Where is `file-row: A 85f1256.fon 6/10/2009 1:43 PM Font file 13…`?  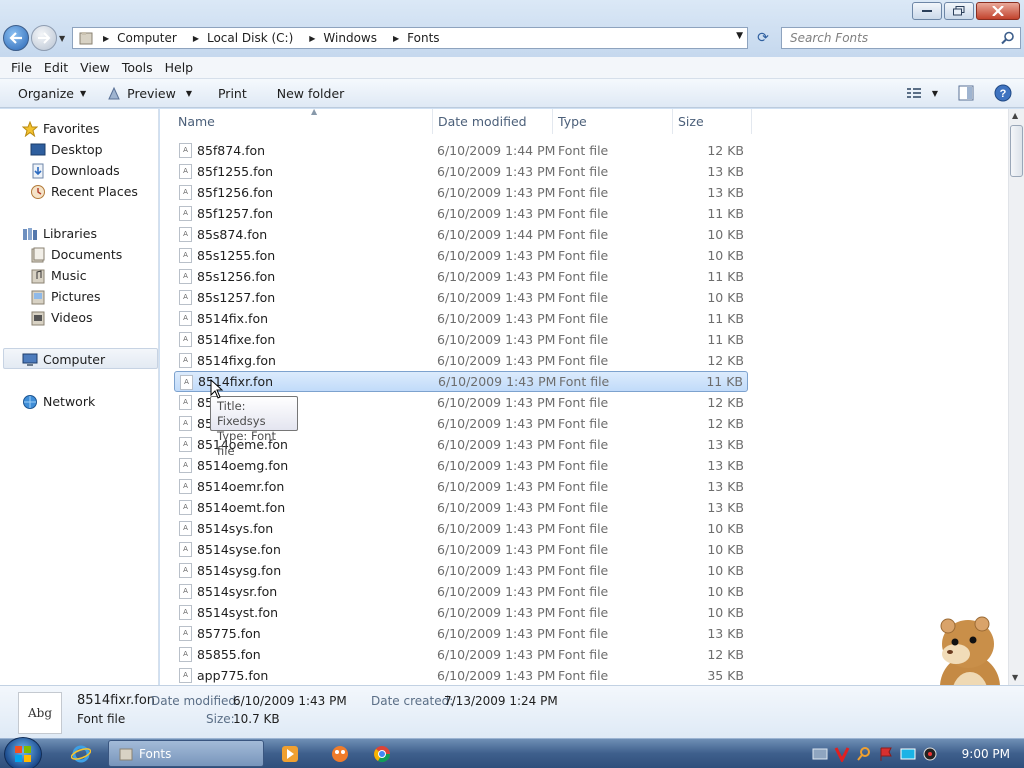 file-row: A 85f1256.fon 6/10/2009 1:43 PM Font file 13… is located at coordinates (461, 192).